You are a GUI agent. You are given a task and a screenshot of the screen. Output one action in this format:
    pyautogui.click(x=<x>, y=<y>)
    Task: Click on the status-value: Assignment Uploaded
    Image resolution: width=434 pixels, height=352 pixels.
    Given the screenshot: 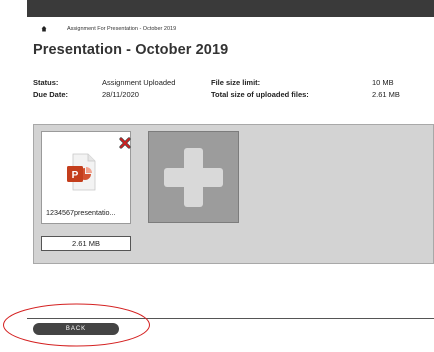 What is the action you would take?
    pyautogui.click(x=139, y=82)
    